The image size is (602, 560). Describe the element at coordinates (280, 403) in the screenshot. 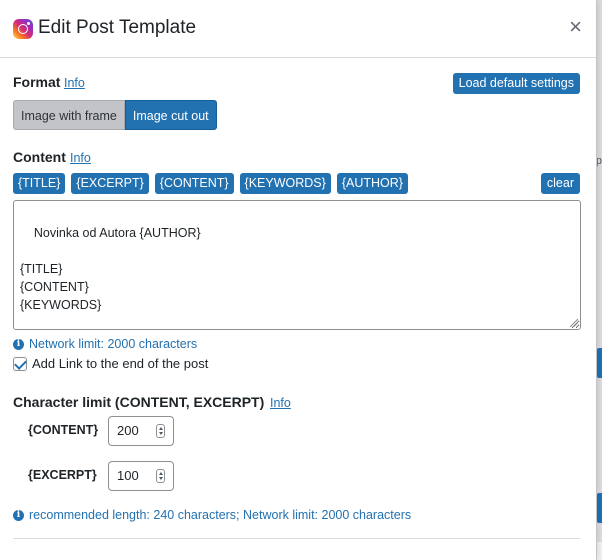

I see `character-limit-info-link: Info` at that location.